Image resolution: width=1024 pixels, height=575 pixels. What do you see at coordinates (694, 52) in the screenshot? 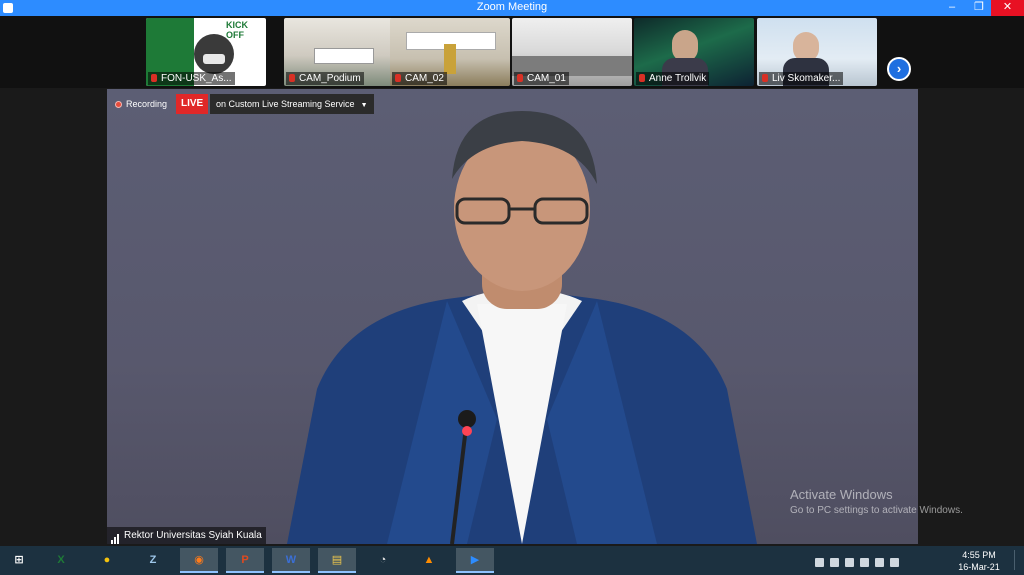
I see `participant-thumbnail: Anne Trollvik` at bounding box center [694, 52].